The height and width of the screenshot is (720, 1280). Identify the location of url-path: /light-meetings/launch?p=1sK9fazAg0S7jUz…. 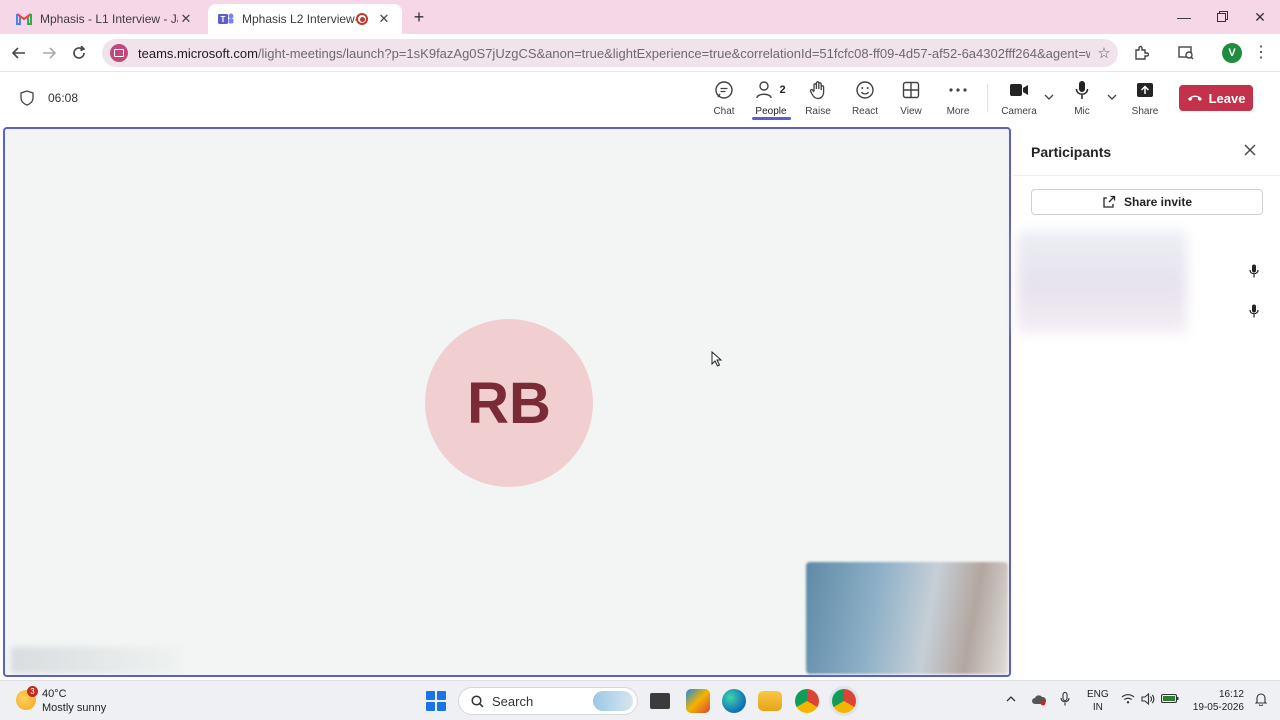
(673, 53).